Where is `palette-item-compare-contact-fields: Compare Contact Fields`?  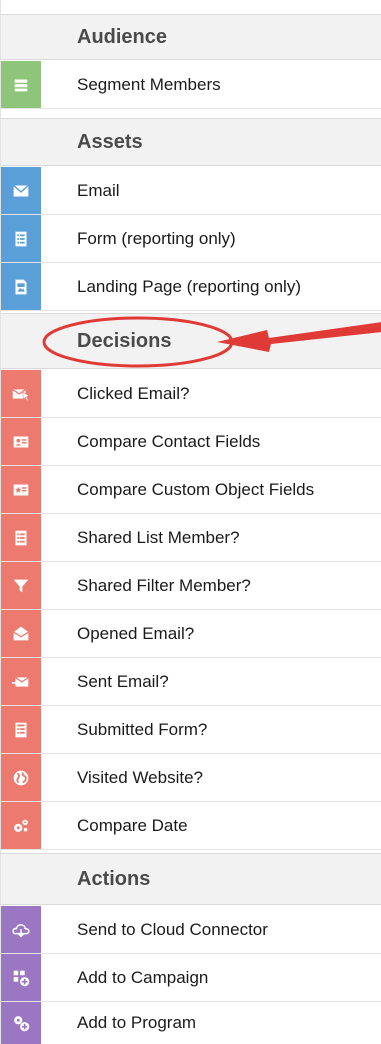
palette-item-compare-contact-fields: Compare Contact Fields is located at coordinates (191, 442).